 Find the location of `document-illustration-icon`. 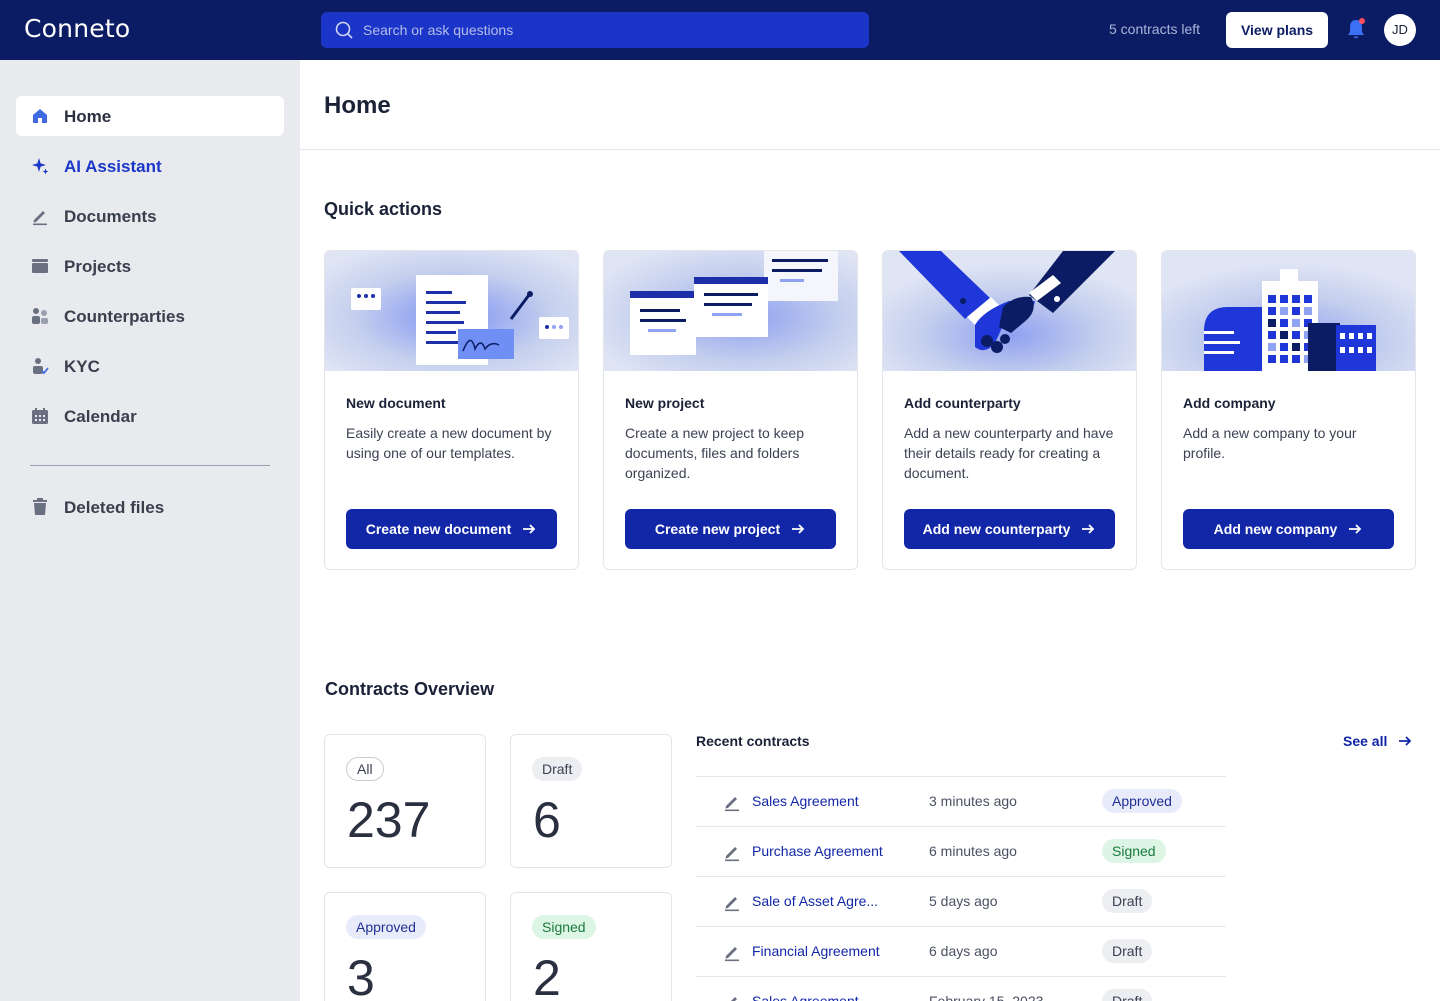

document-illustration-icon is located at coordinates (451, 311).